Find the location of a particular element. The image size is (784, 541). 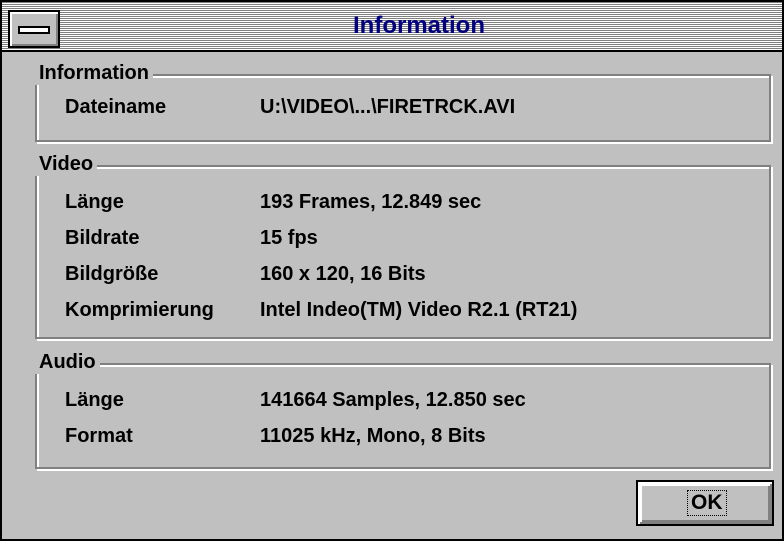

minus-icon is located at coordinates (34, 30).